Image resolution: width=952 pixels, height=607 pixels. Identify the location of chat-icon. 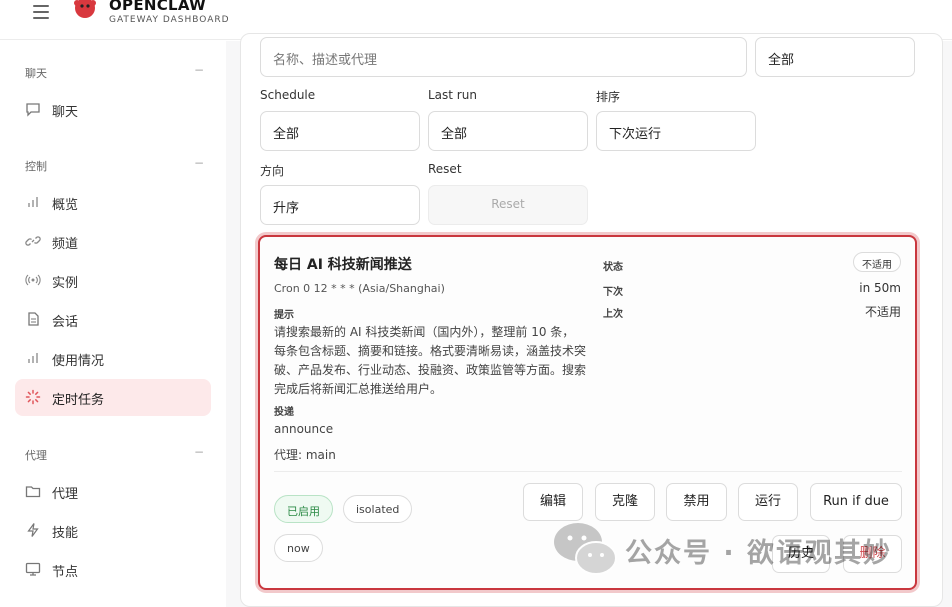
(33, 110).